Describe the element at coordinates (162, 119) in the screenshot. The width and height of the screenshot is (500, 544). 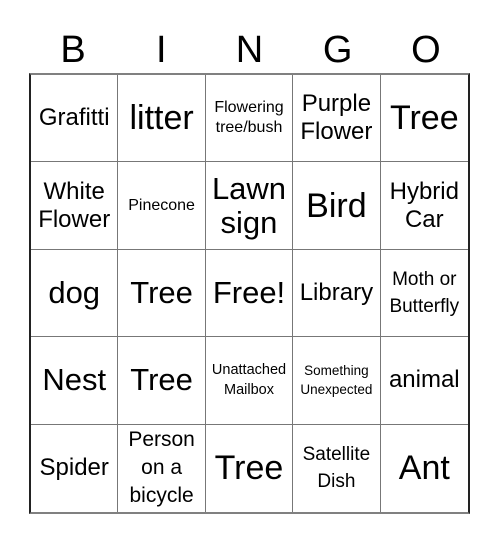
I see `bingo-cell: litter` at that location.